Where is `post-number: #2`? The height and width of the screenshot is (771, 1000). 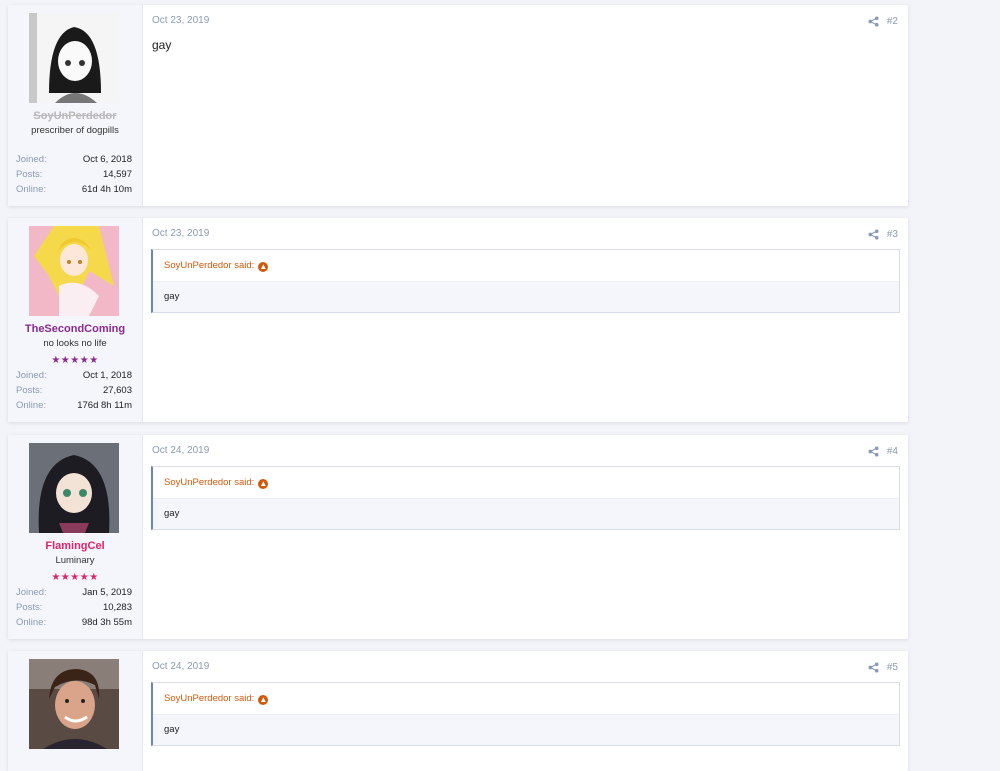 post-number: #2 is located at coordinates (892, 21).